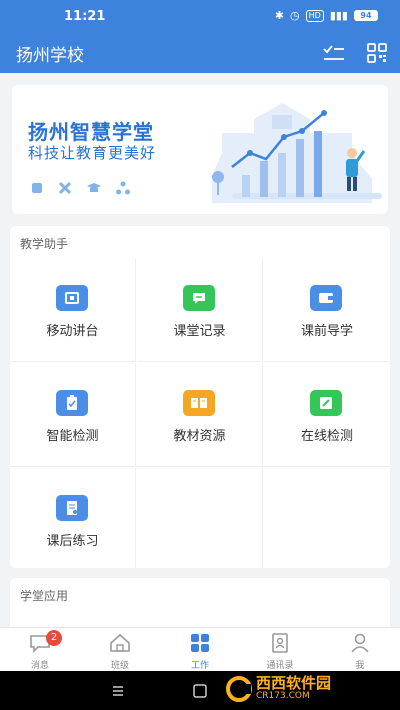 Image resolution: width=400 pixels, height=710 pixels. I want to click on status-icons: ✱ ◷ HD ▮▮▮ 94, so click(326, 15).